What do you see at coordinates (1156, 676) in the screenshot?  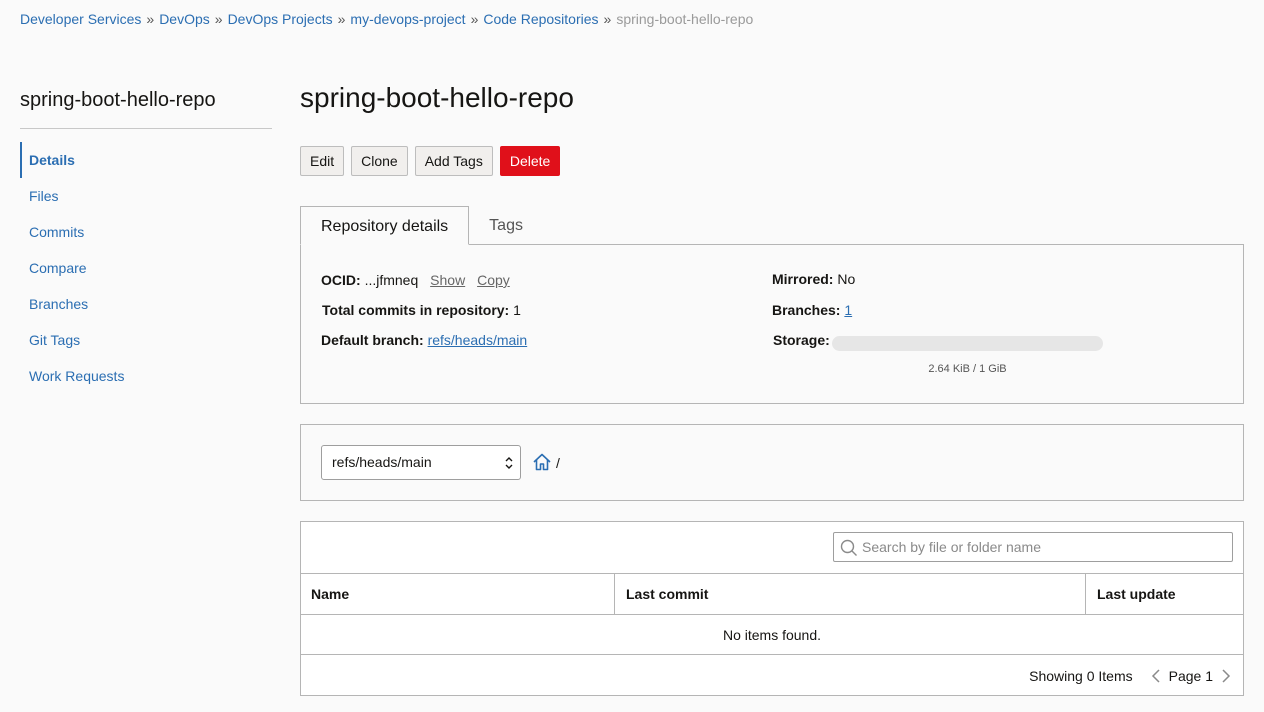 I see `previous-page-icon` at bounding box center [1156, 676].